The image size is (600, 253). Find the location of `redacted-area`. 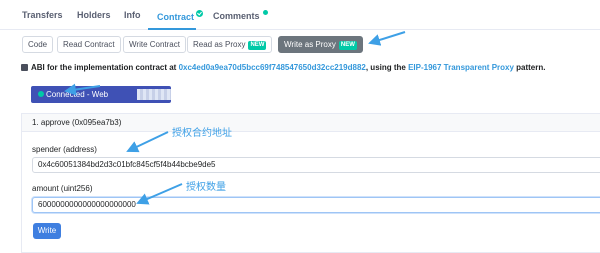

redacted-area is located at coordinates (154, 94).